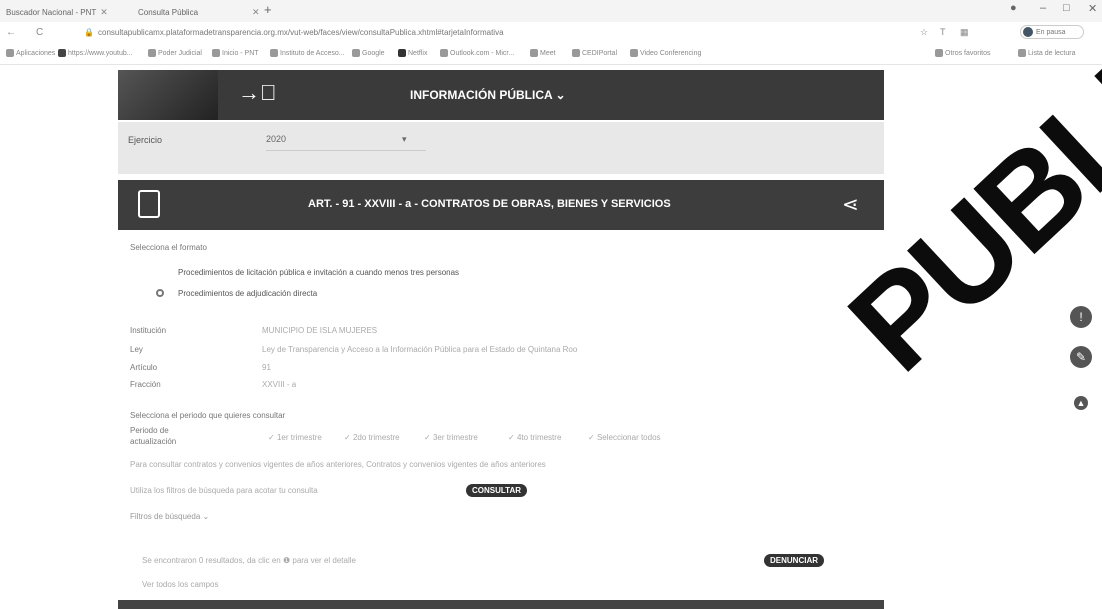 This screenshot has height=609, width=1102. Describe the element at coordinates (1081, 403) in the screenshot. I see `arrow-up-icon: ▲` at that location.